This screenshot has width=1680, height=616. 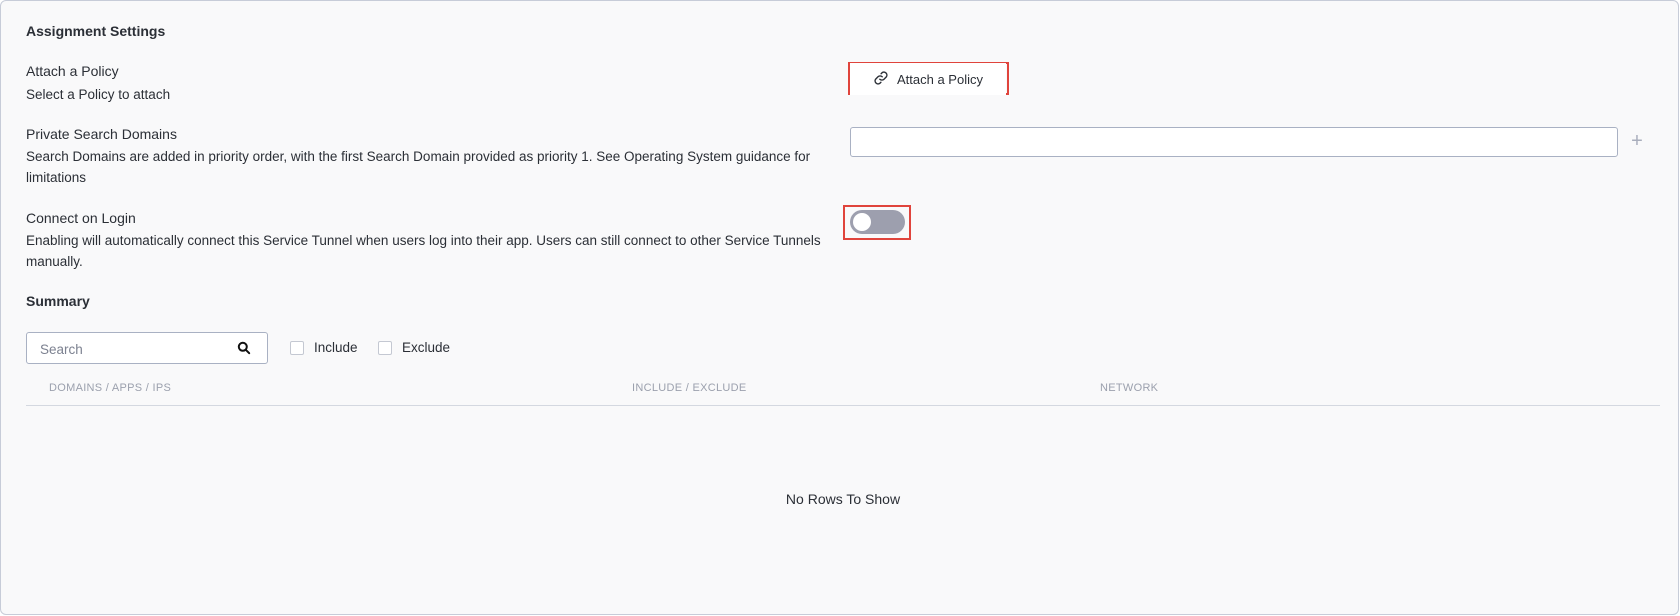 What do you see at coordinates (81, 218) in the screenshot?
I see `connect-on-login-title: Connect on Login` at bounding box center [81, 218].